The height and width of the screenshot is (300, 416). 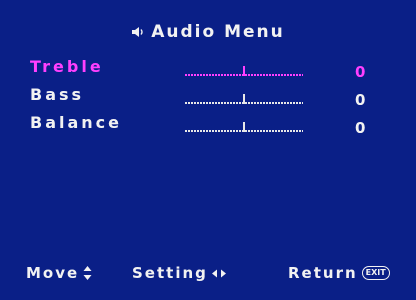 What do you see at coordinates (53, 273) in the screenshot?
I see `move-label: Move` at bounding box center [53, 273].